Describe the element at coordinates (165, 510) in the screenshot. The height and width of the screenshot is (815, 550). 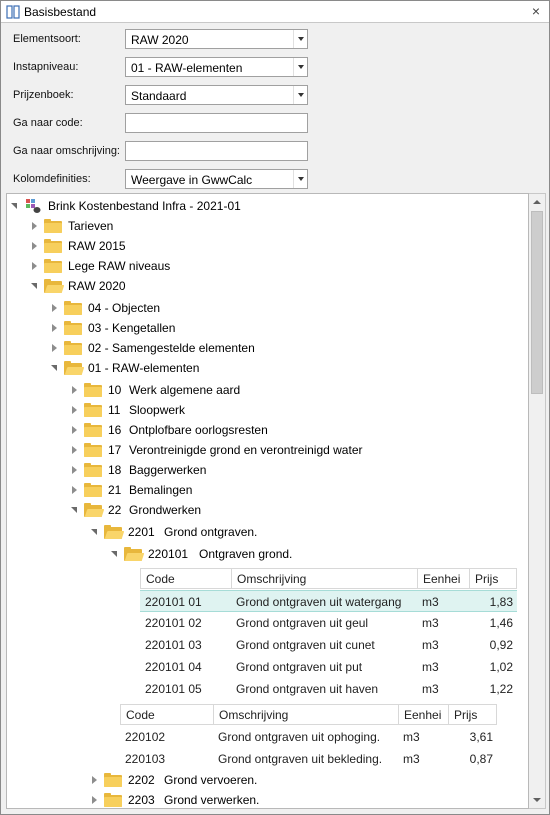
I see `tree-node-label: Grondwerken` at that location.